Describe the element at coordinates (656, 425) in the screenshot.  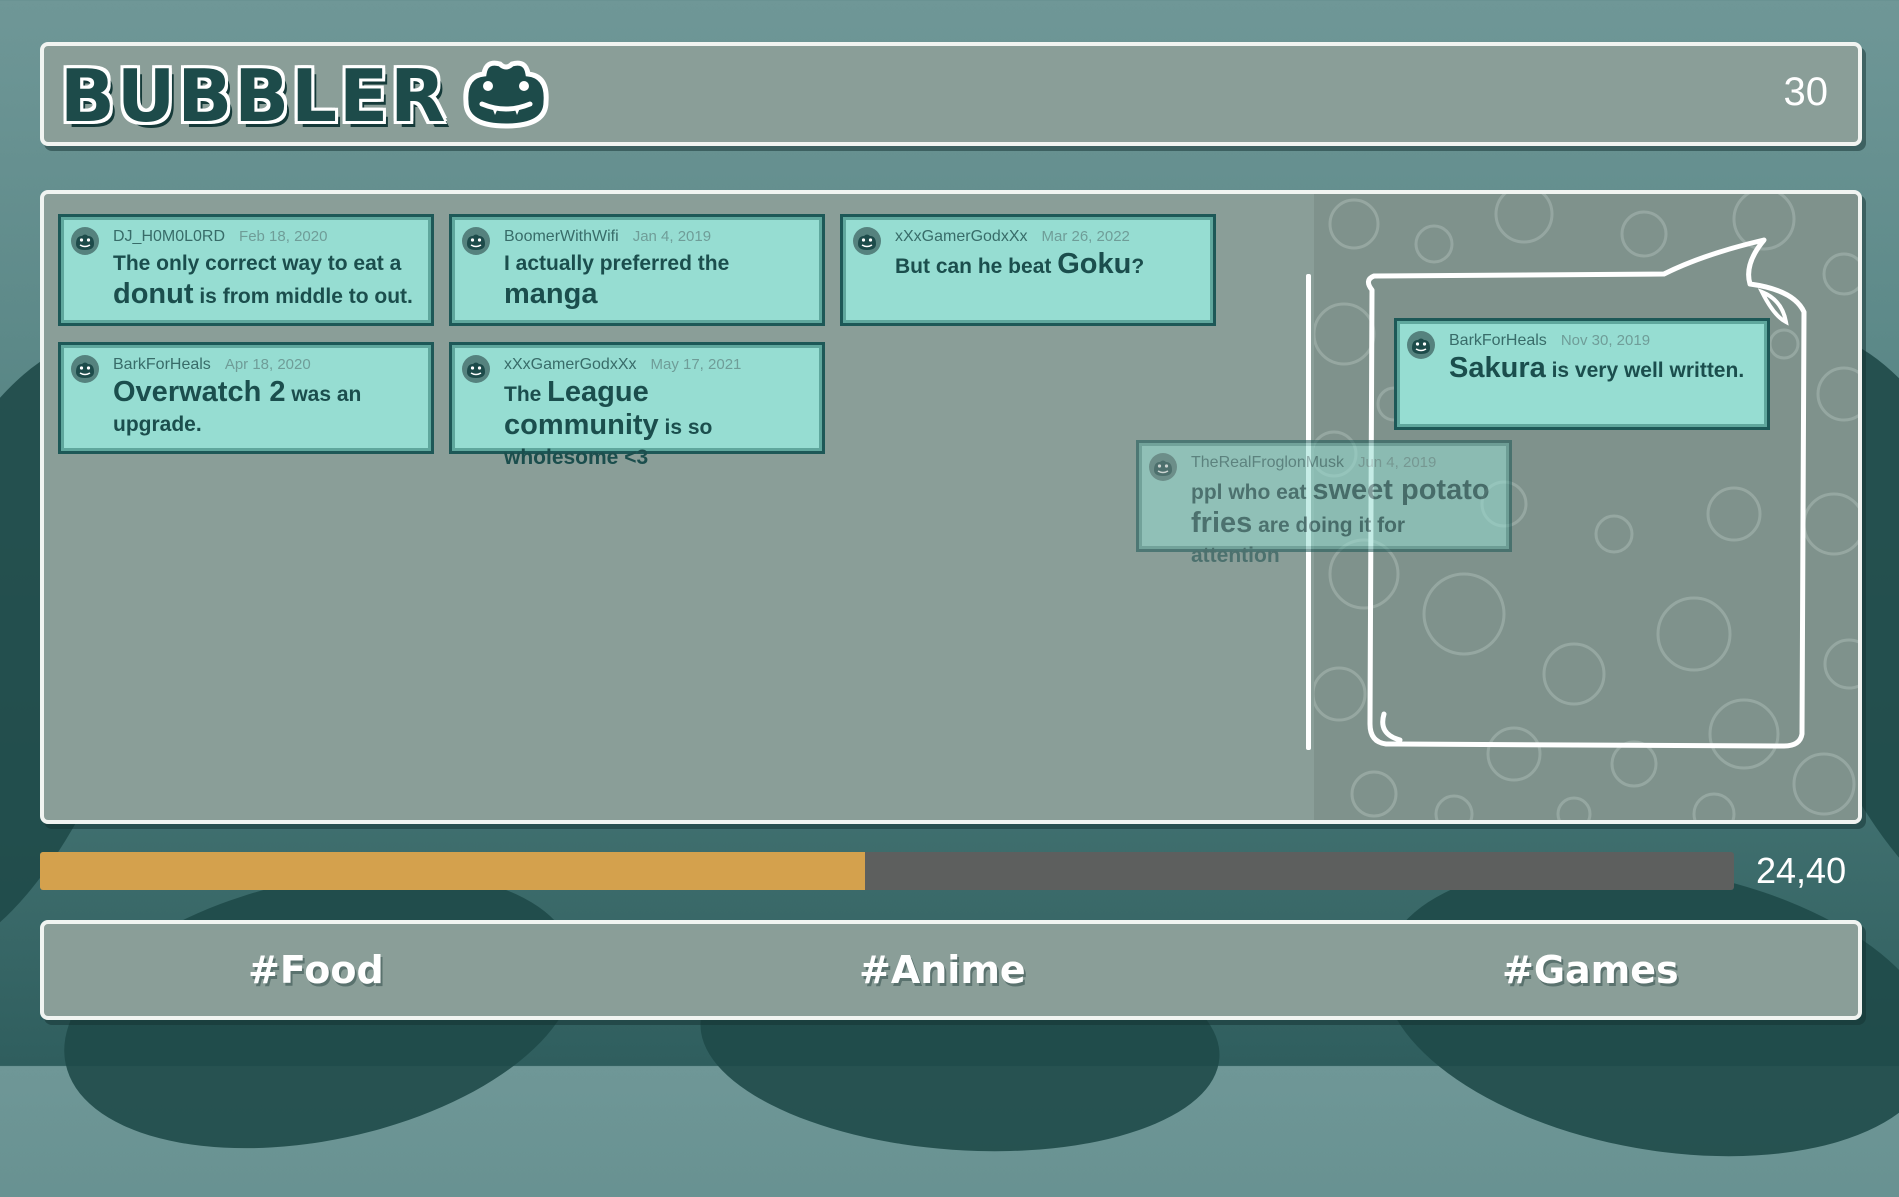
I see `post-text: The League community is so wholesome <3` at that location.